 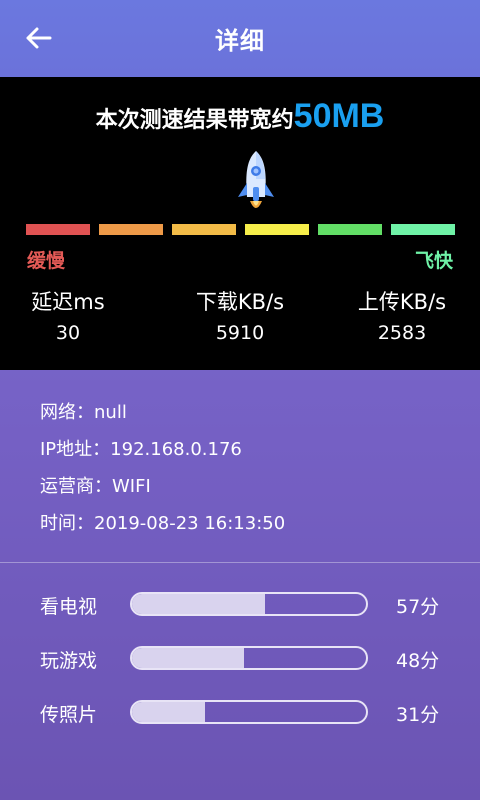 What do you see at coordinates (141, 449) in the screenshot?
I see `ip-row: IP地址：192.168.0.176` at bounding box center [141, 449].